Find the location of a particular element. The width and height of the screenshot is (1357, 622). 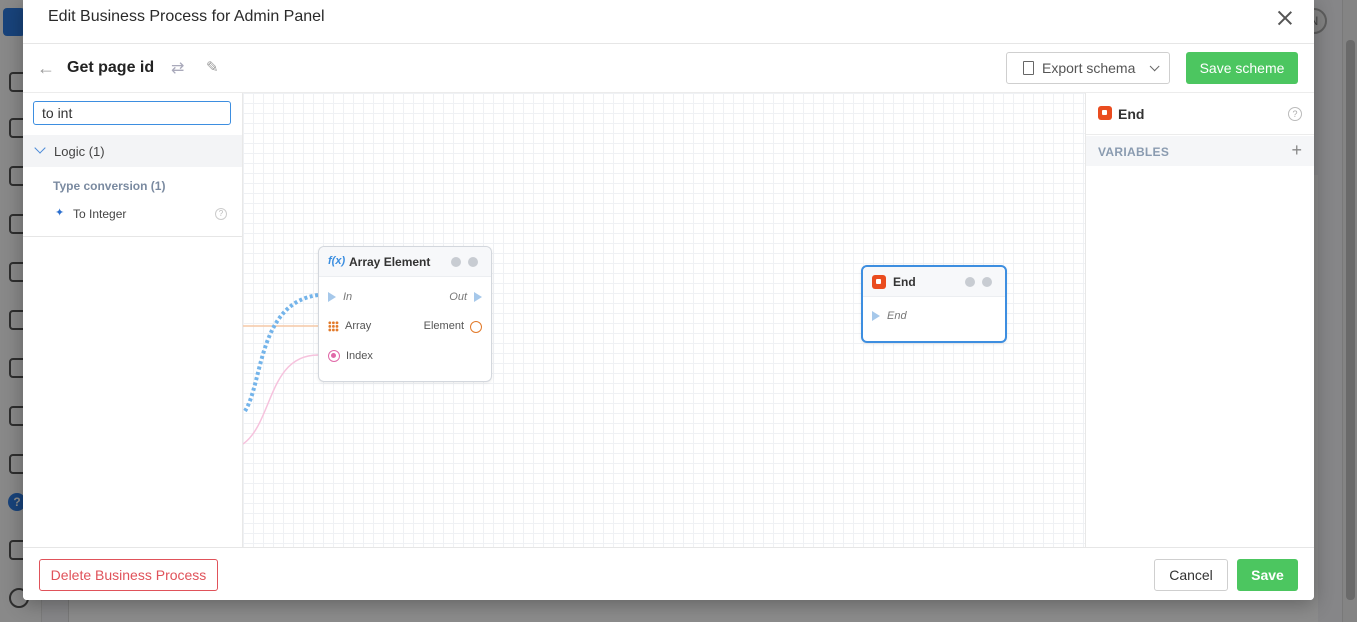

node-title: Array Element is located at coordinates (390, 262).